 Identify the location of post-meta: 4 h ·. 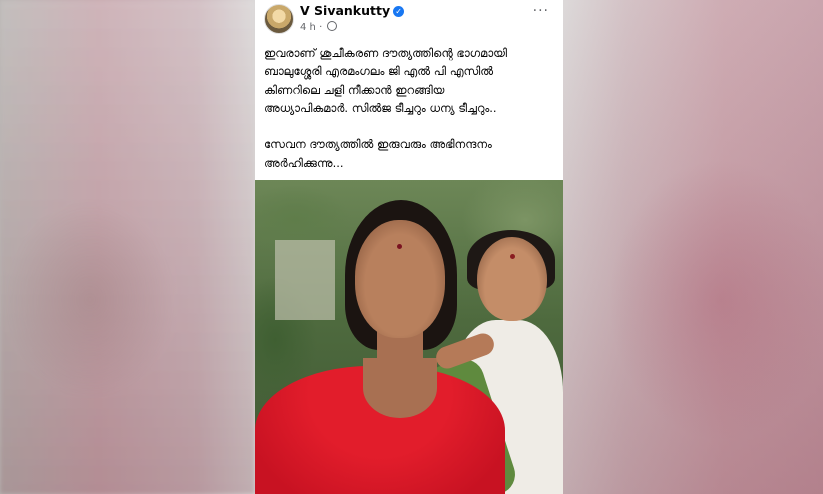
(319, 27).